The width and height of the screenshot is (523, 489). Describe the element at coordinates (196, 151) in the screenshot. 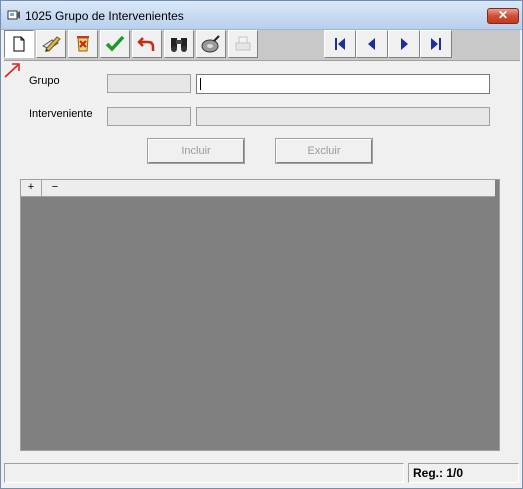

I see `incluir-button: Incluir` at that location.